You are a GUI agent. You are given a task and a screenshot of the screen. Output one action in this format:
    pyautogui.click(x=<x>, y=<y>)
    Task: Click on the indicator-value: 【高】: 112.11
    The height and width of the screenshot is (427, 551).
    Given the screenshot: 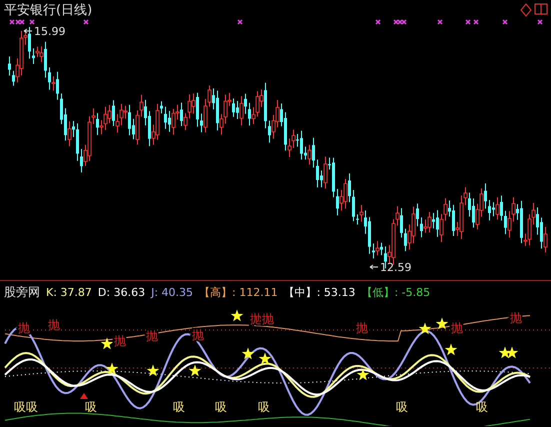 What is the action you would take?
    pyautogui.click(x=238, y=292)
    